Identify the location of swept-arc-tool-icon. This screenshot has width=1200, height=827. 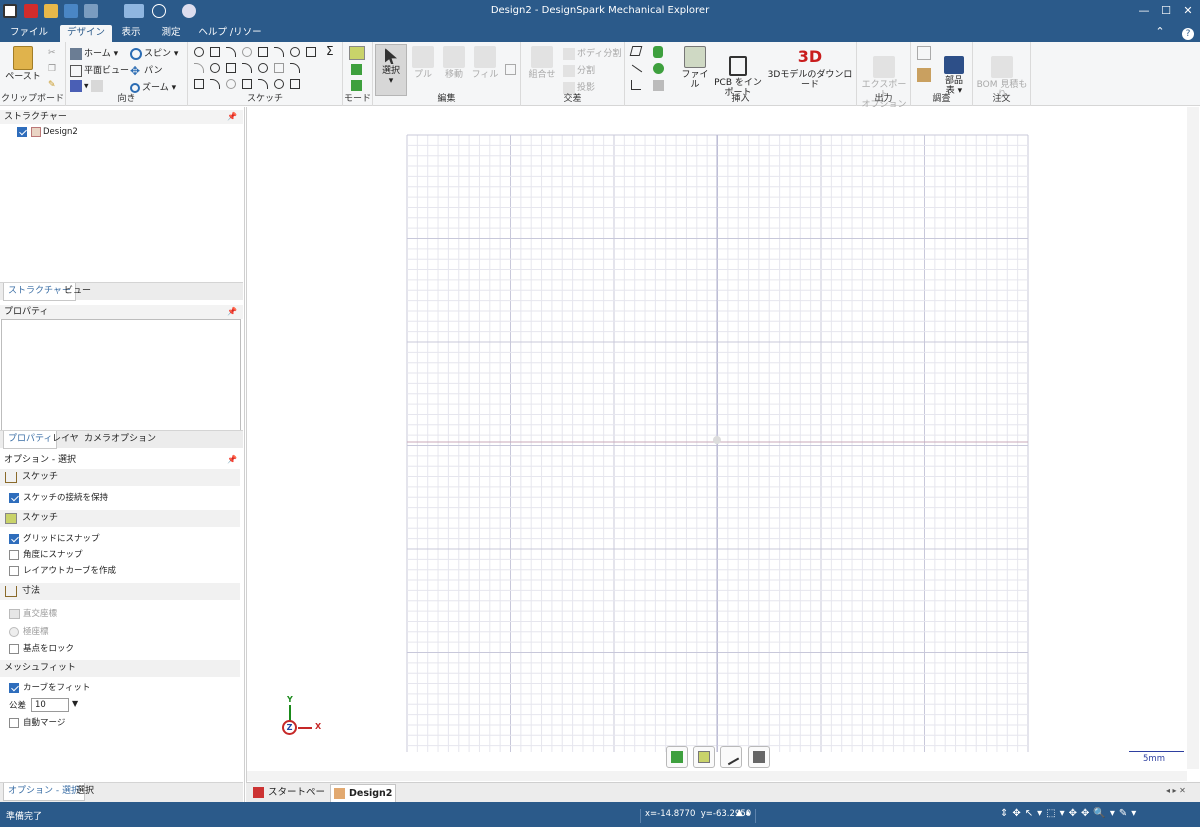
(247, 84).